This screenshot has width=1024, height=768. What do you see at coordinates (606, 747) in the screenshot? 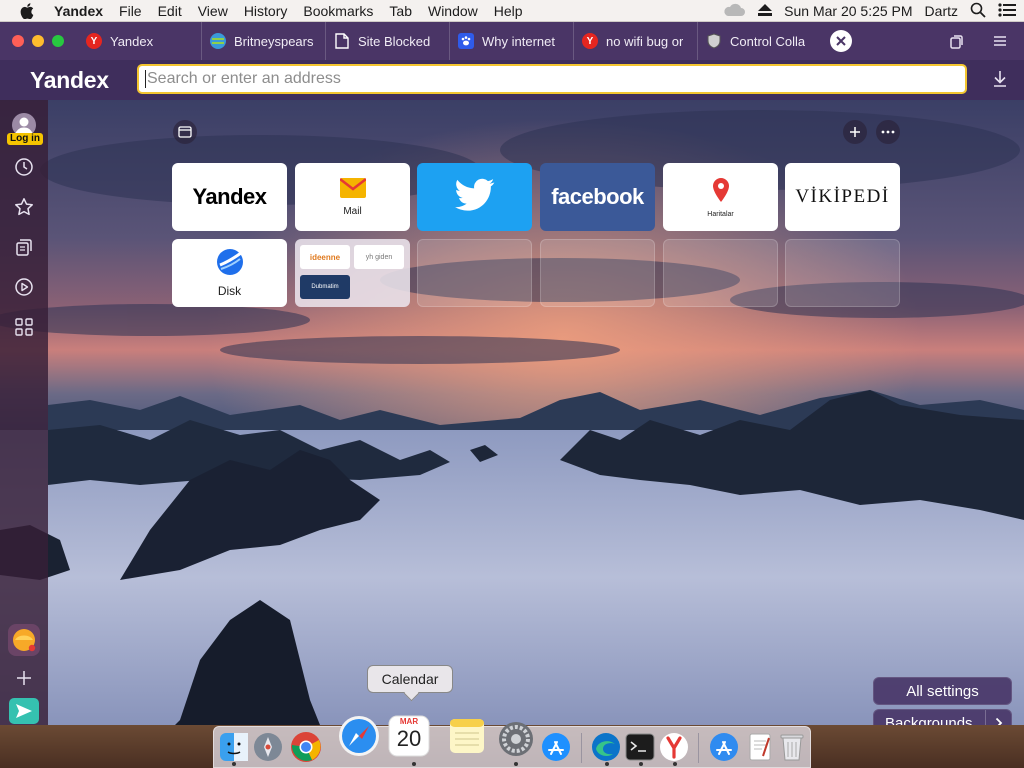
I see `edge-icon` at bounding box center [606, 747].